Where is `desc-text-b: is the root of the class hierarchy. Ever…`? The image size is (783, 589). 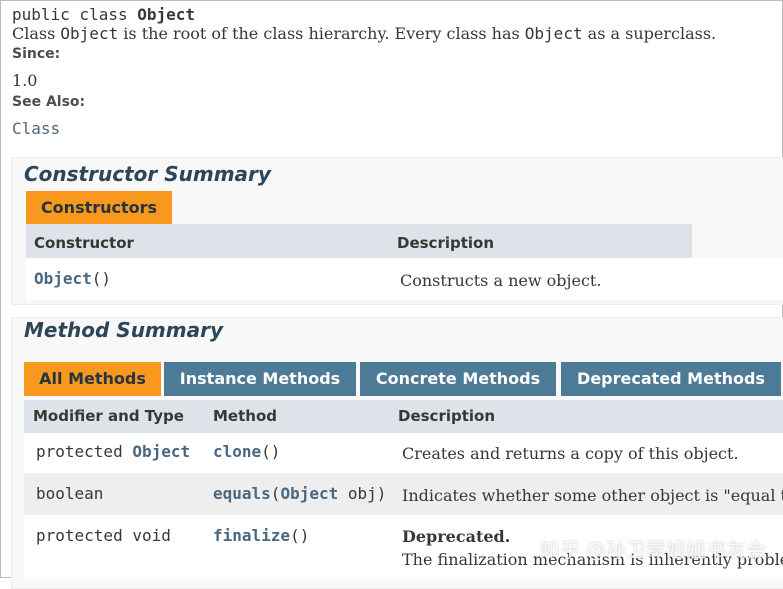
desc-text-b: is the root of the class hierarchy. Ever… is located at coordinates (321, 33).